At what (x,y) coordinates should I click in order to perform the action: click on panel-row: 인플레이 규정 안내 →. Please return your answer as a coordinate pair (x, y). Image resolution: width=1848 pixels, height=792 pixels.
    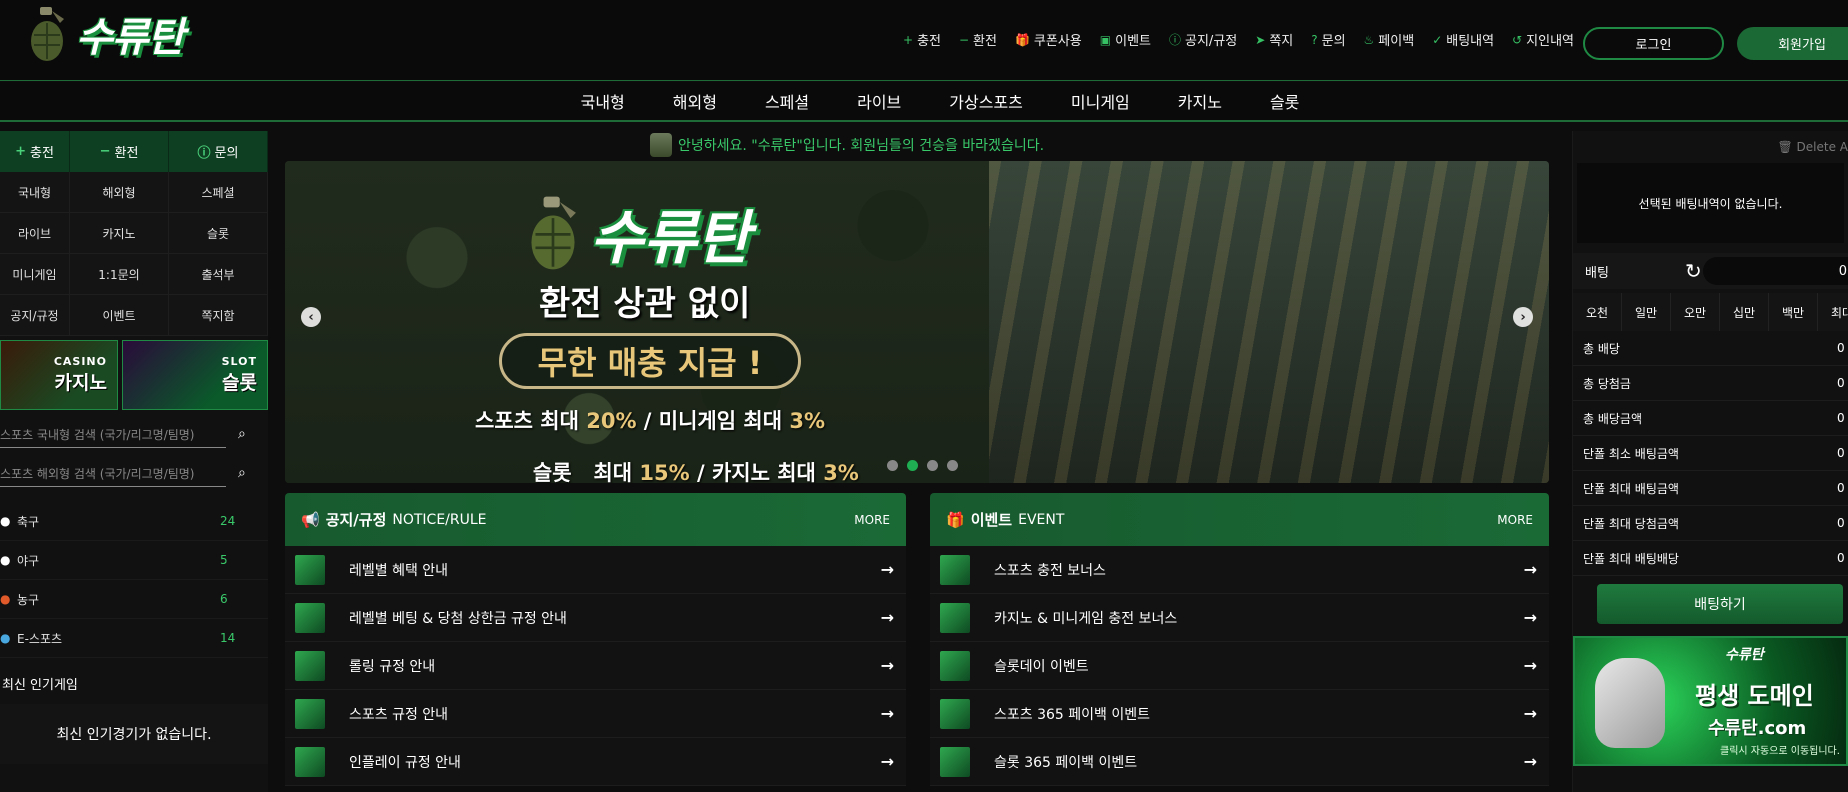
    Looking at the image, I should click on (595, 762).